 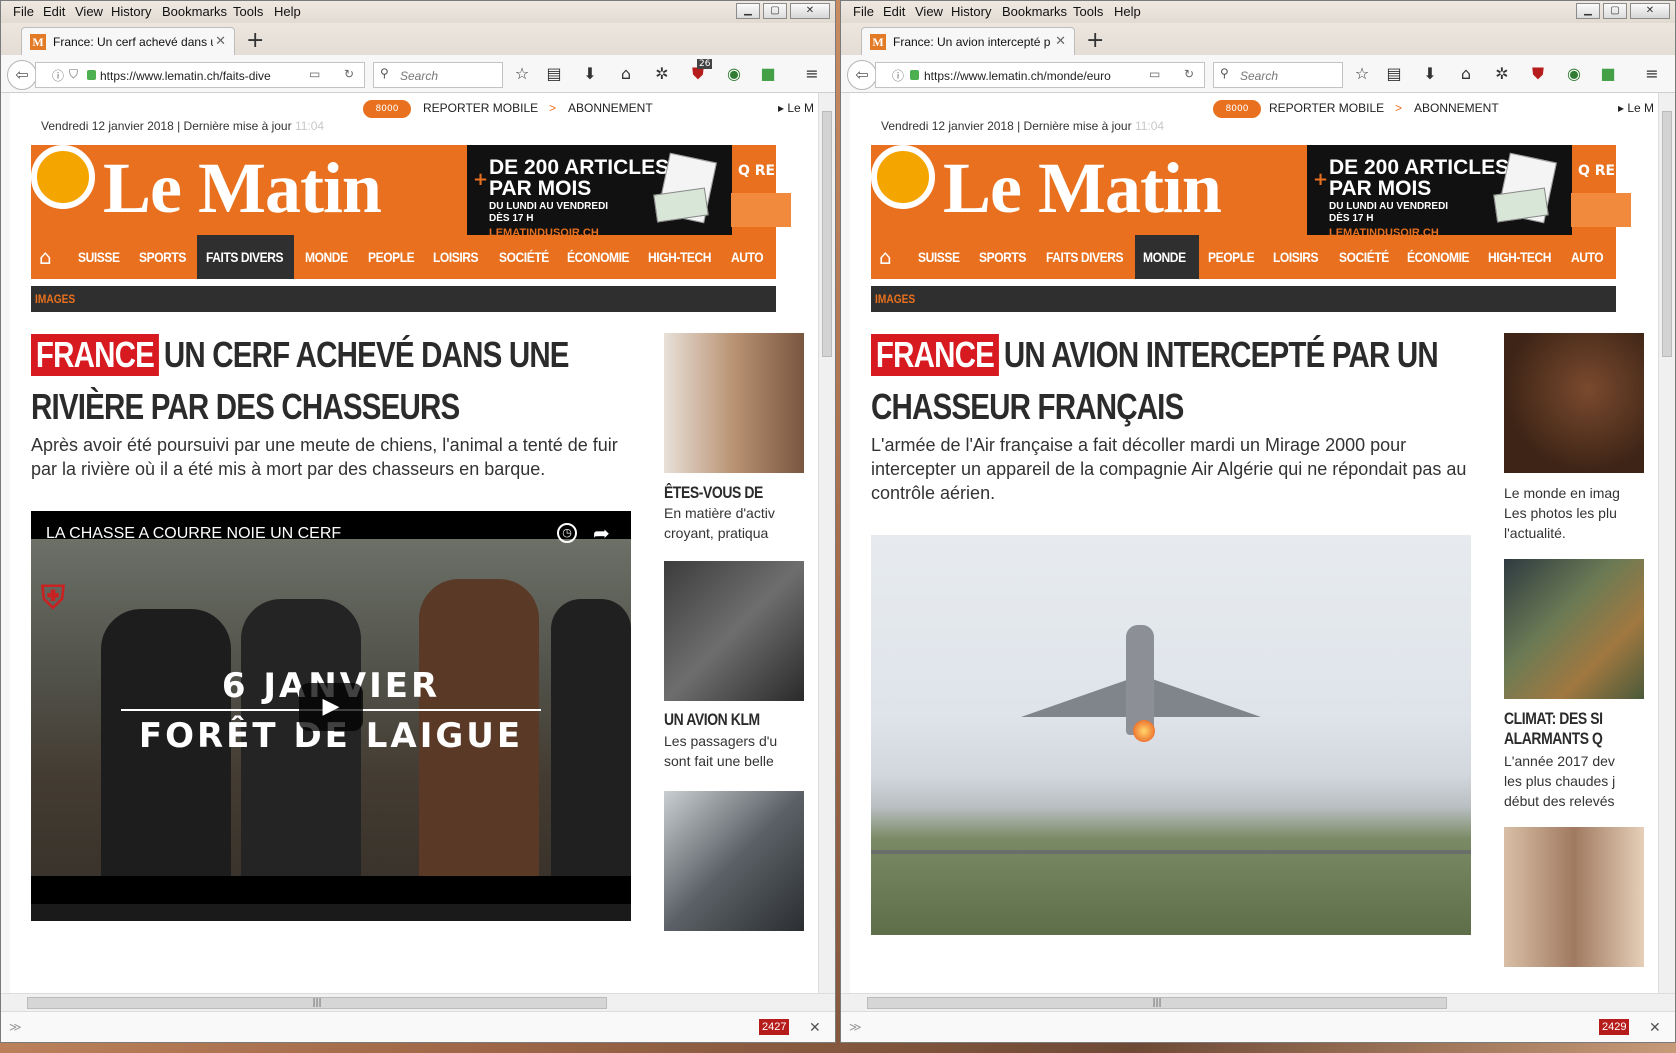 I want to click on sidebar-title: ÊTES-VOUS DE, so click(x=713, y=493).